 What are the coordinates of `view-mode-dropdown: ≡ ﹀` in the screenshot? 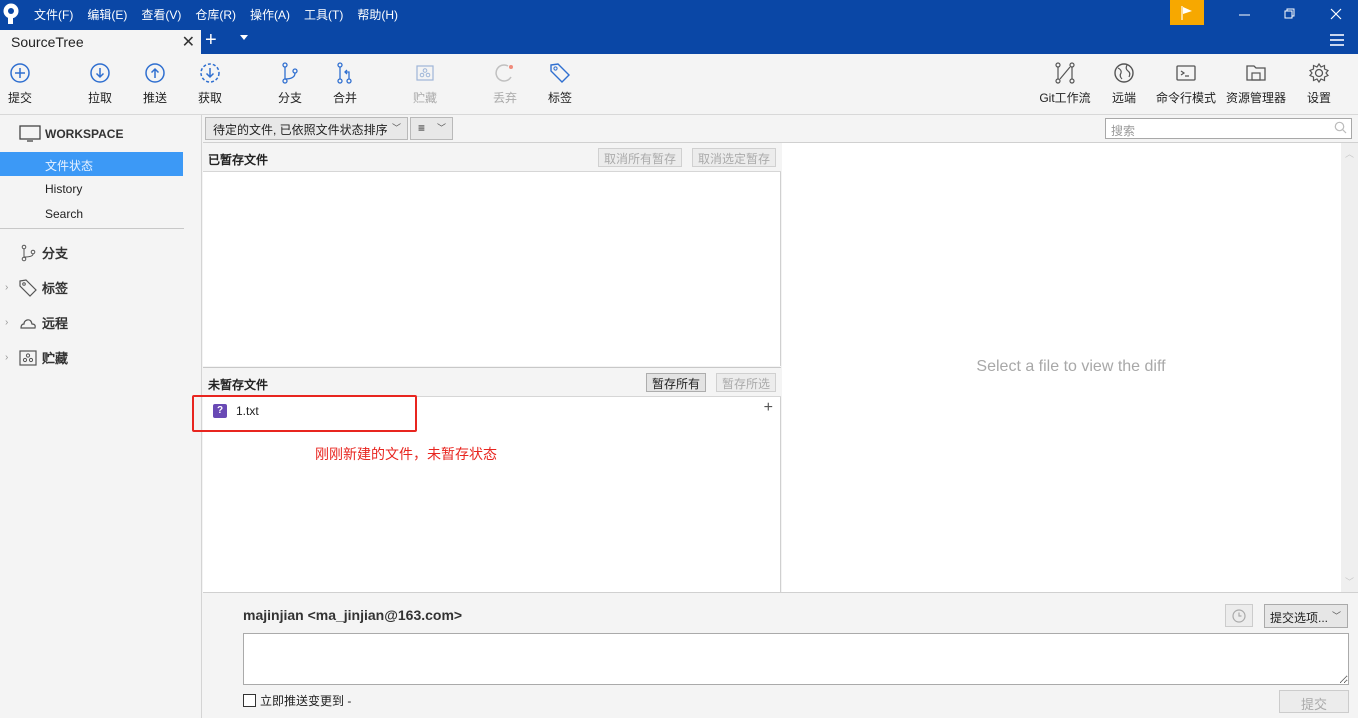 It's located at (431, 128).